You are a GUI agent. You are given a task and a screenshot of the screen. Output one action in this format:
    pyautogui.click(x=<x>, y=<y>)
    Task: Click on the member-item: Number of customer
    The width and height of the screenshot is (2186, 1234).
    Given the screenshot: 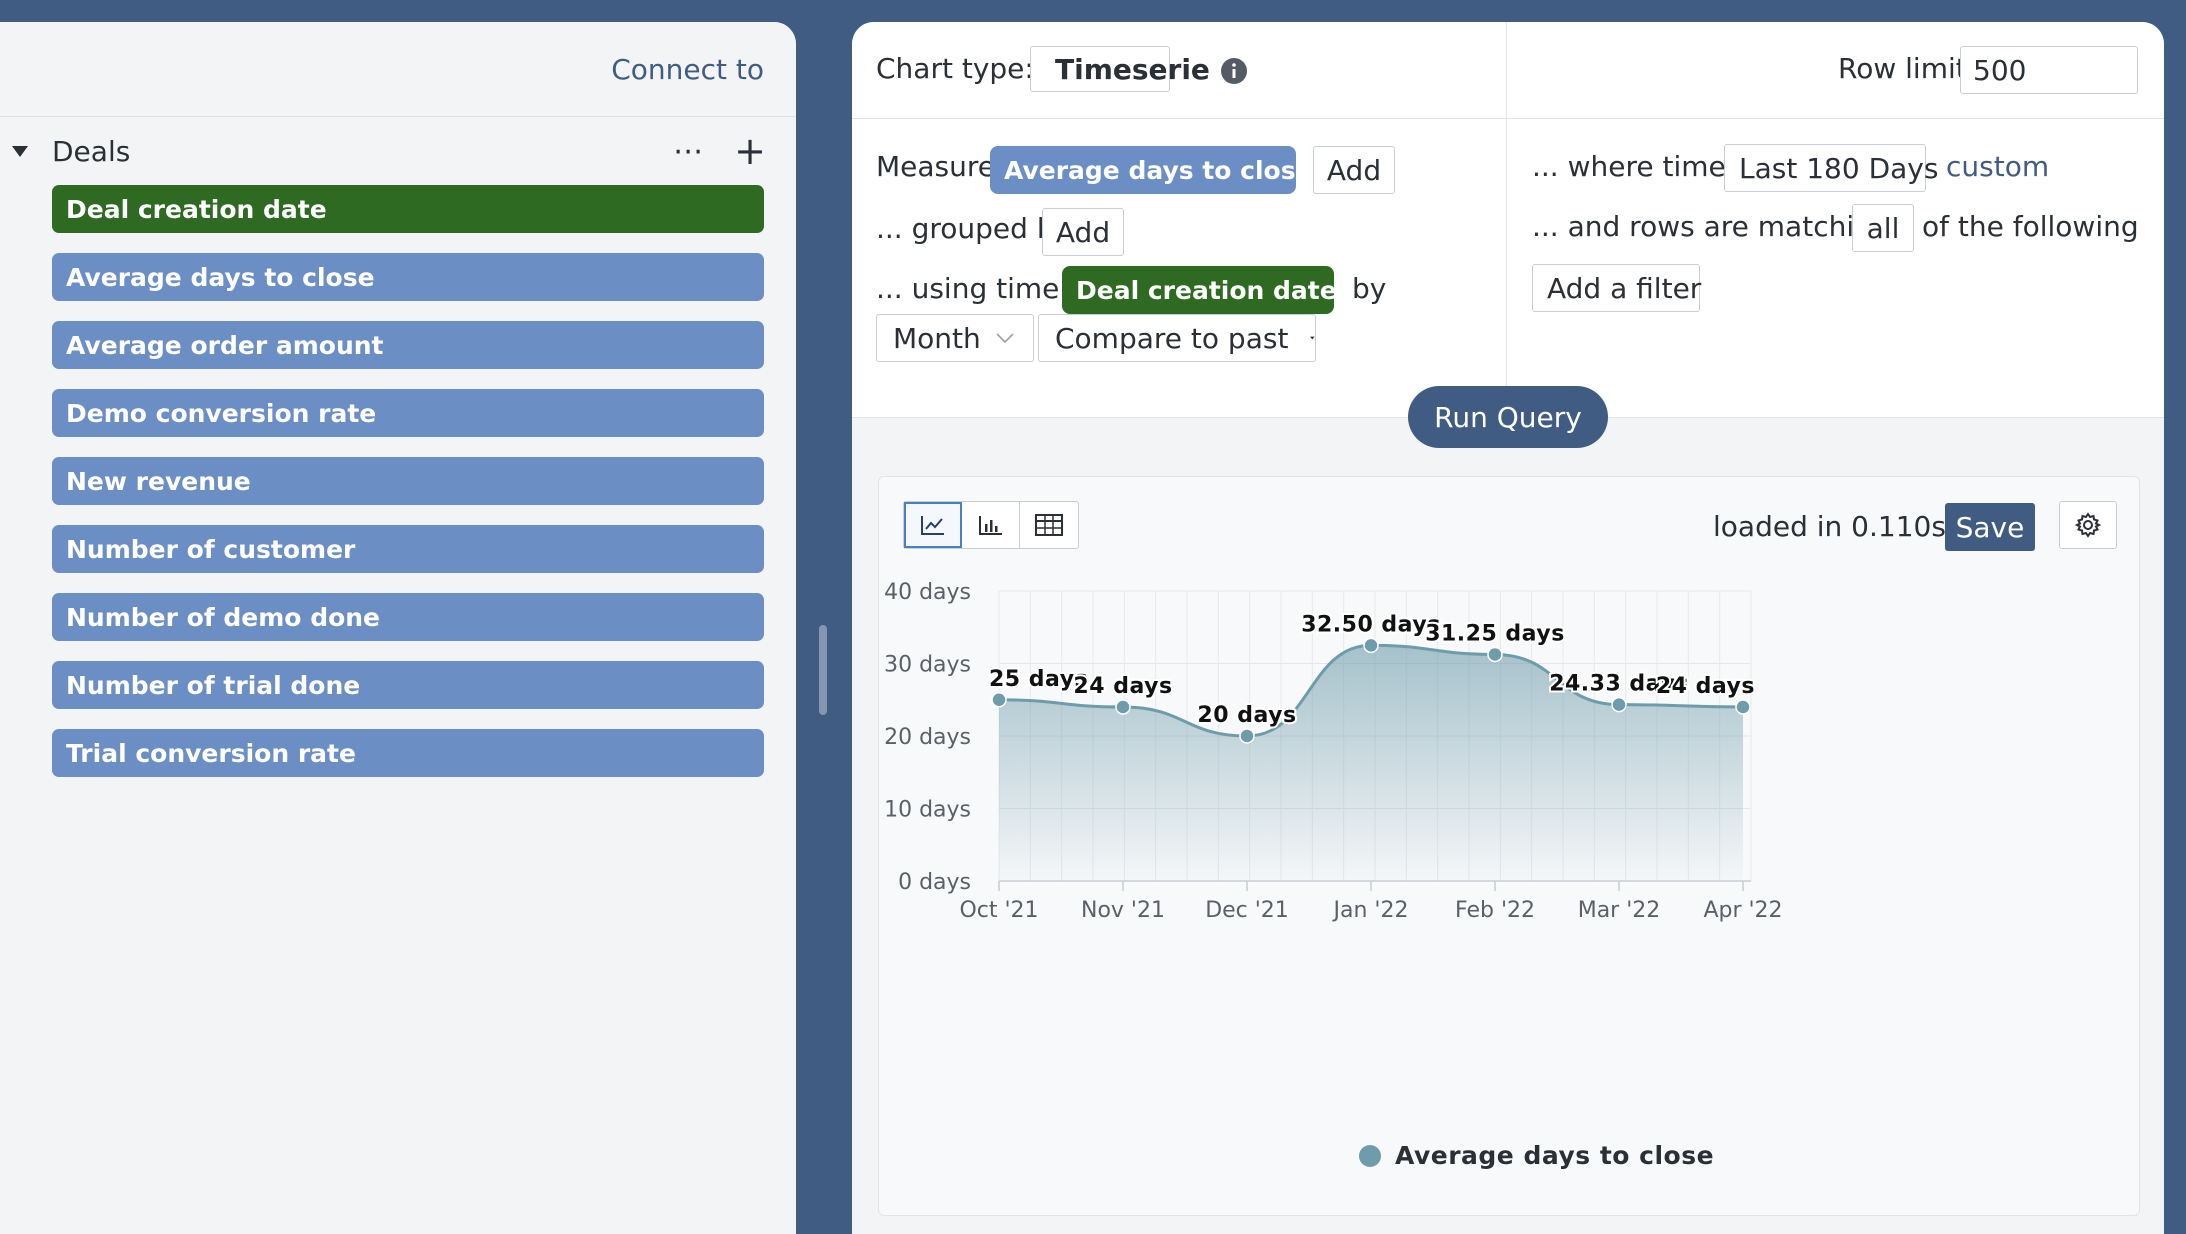 What is the action you would take?
    pyautogui.click(x=408, y=549)
    